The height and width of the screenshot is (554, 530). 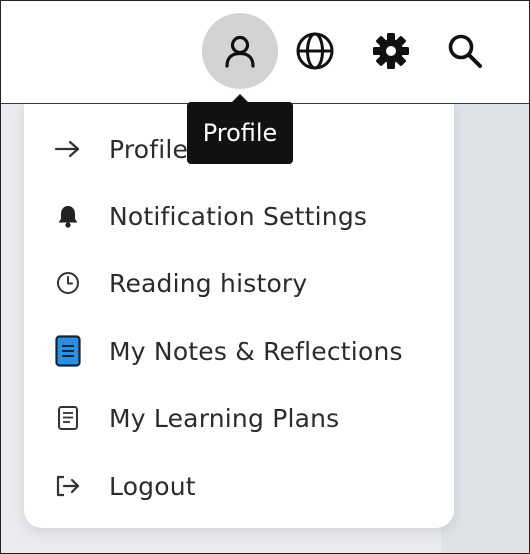 What do you see at coordinates (68, 283) in the screenshot?
I see `clock-icon` at bounding box center [68, 283].